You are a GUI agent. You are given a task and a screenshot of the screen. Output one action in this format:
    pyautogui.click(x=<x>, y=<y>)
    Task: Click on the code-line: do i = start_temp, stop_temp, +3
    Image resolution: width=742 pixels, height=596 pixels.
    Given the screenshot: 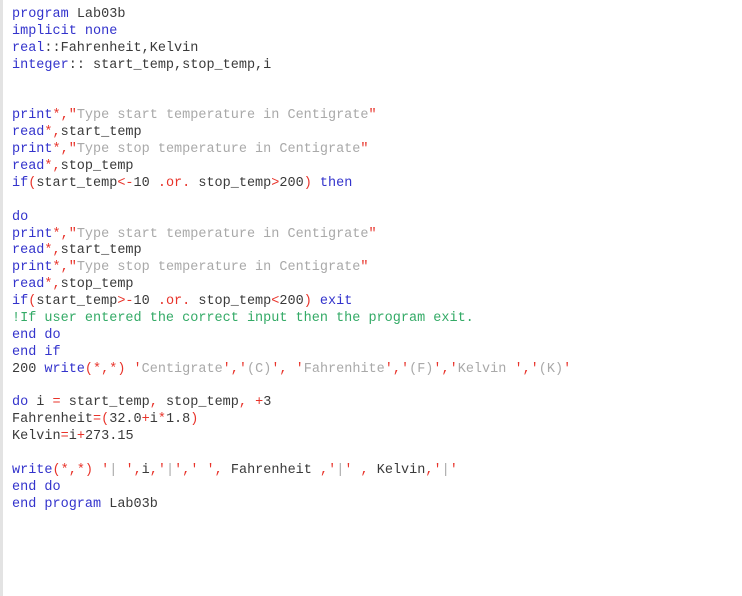 What is the action you would take?
    pyautogui.click(x=377, y=403)
    